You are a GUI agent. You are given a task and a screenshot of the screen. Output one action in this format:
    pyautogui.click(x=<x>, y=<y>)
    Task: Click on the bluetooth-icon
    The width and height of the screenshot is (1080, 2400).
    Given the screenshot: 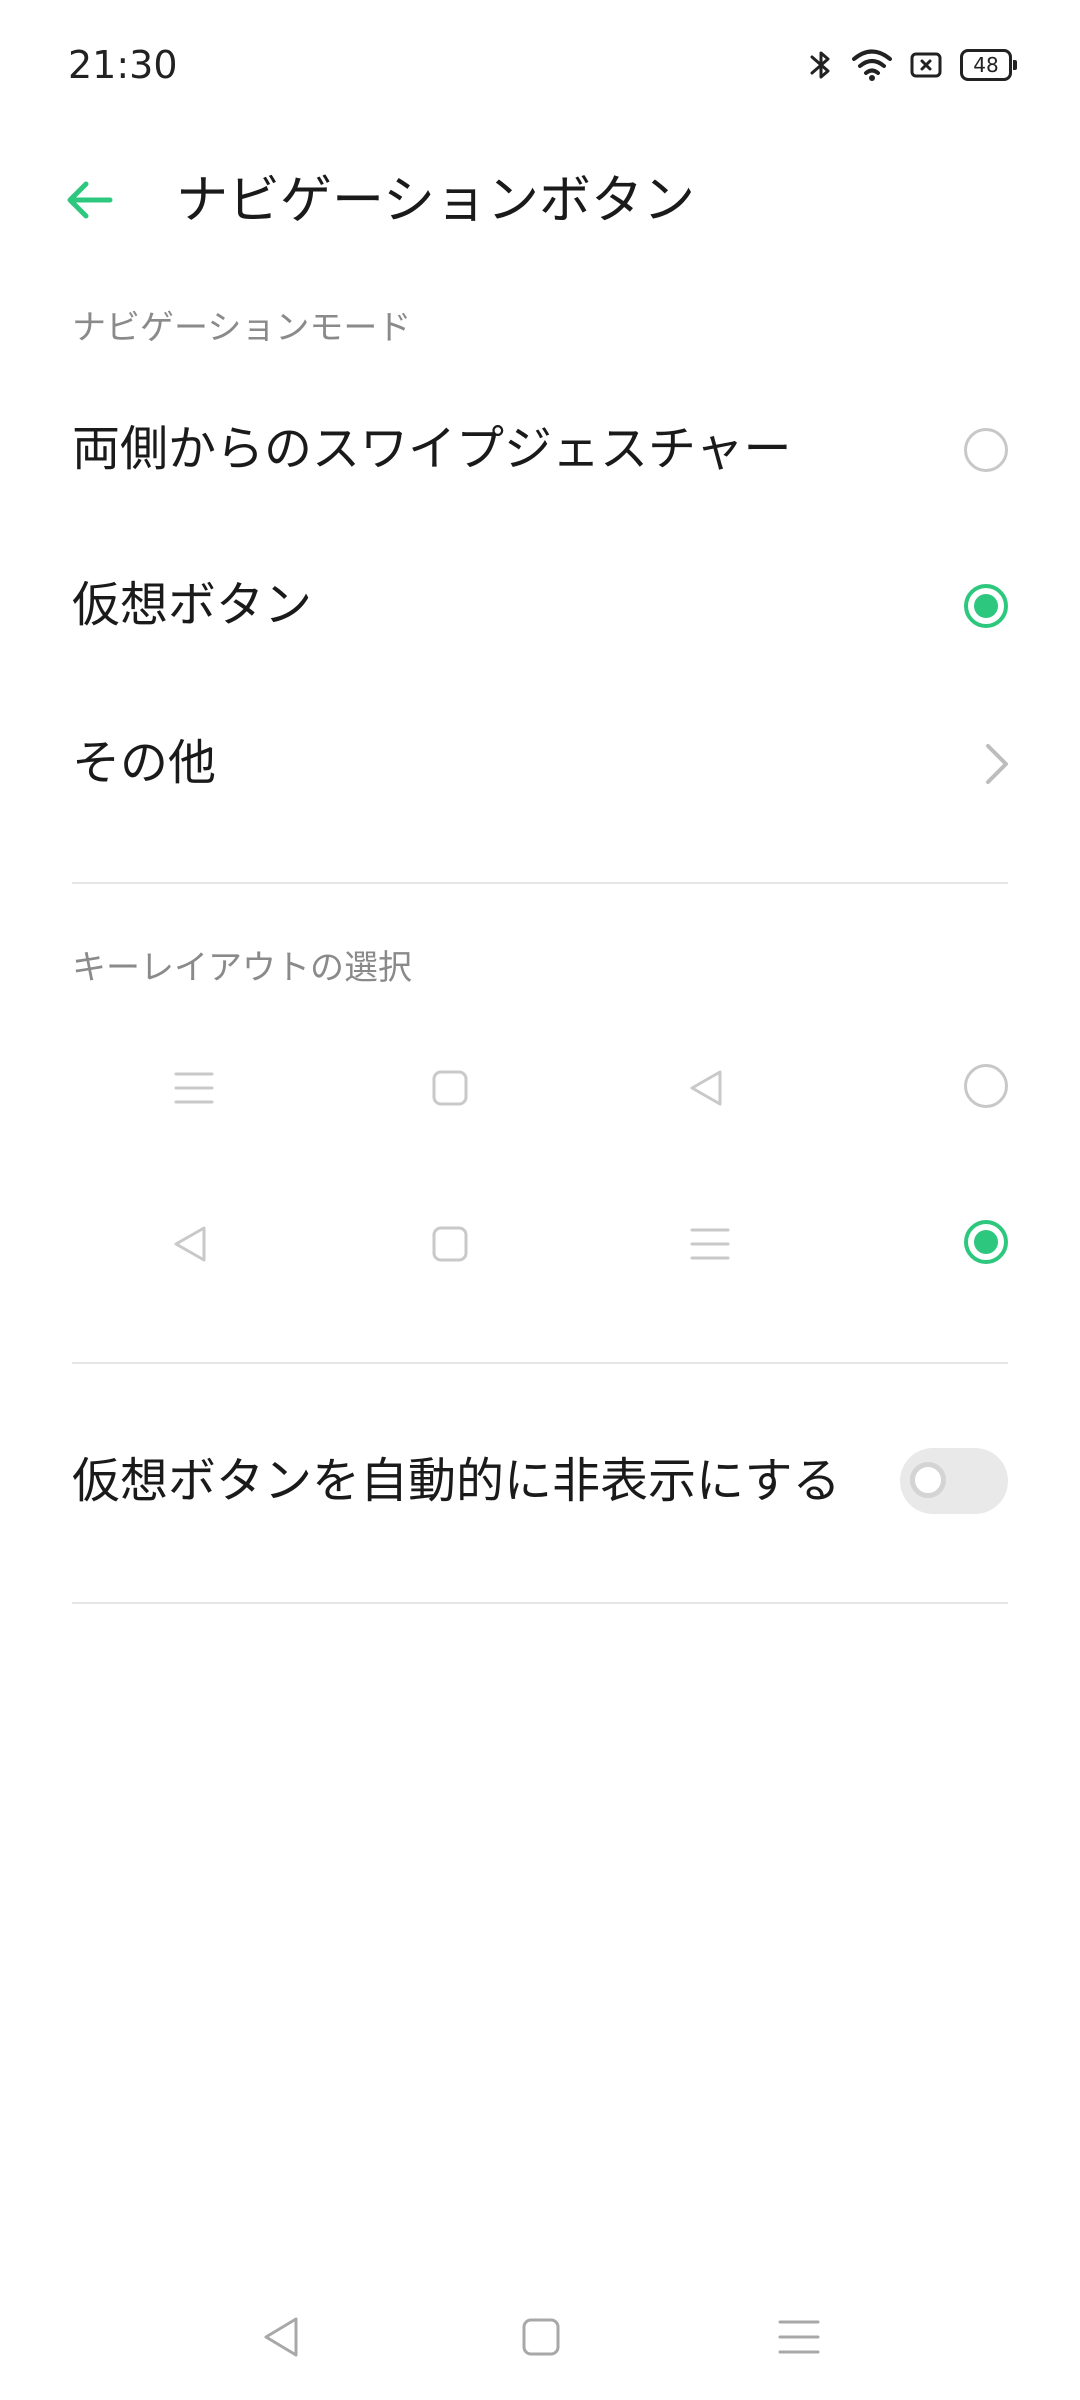 What is the action you would take?
    pyautogui.click(x=820, y=65)
    